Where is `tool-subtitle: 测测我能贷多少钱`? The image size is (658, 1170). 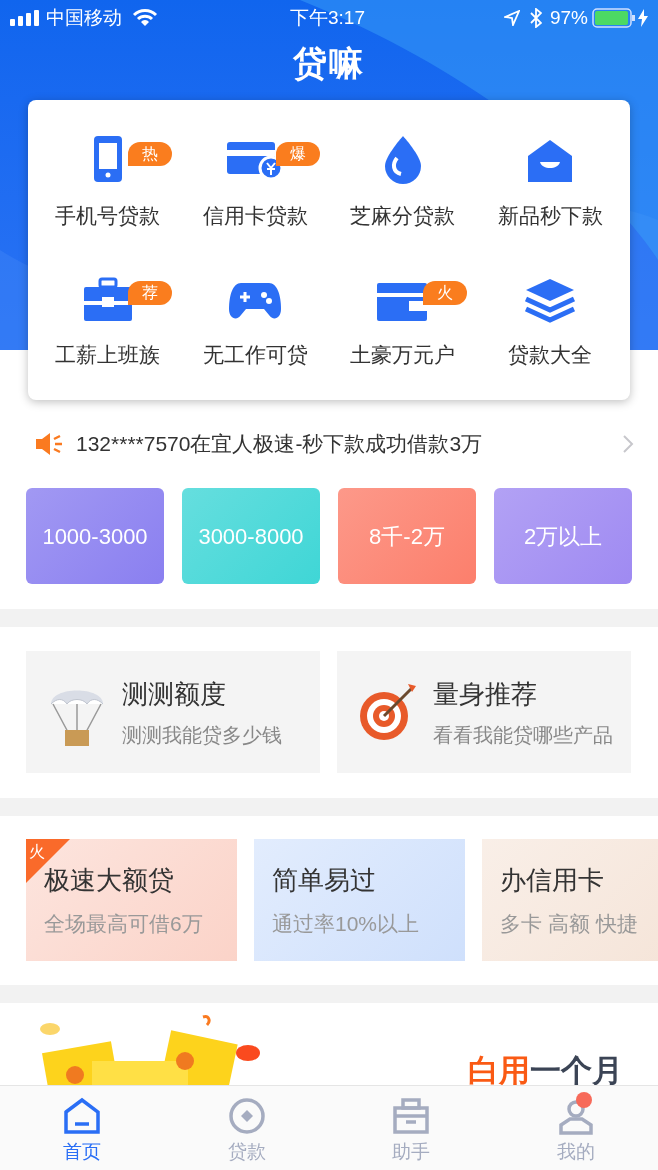
tool-subtitle: 测测我能贷多少钱 is located at coordinates (202, 735).